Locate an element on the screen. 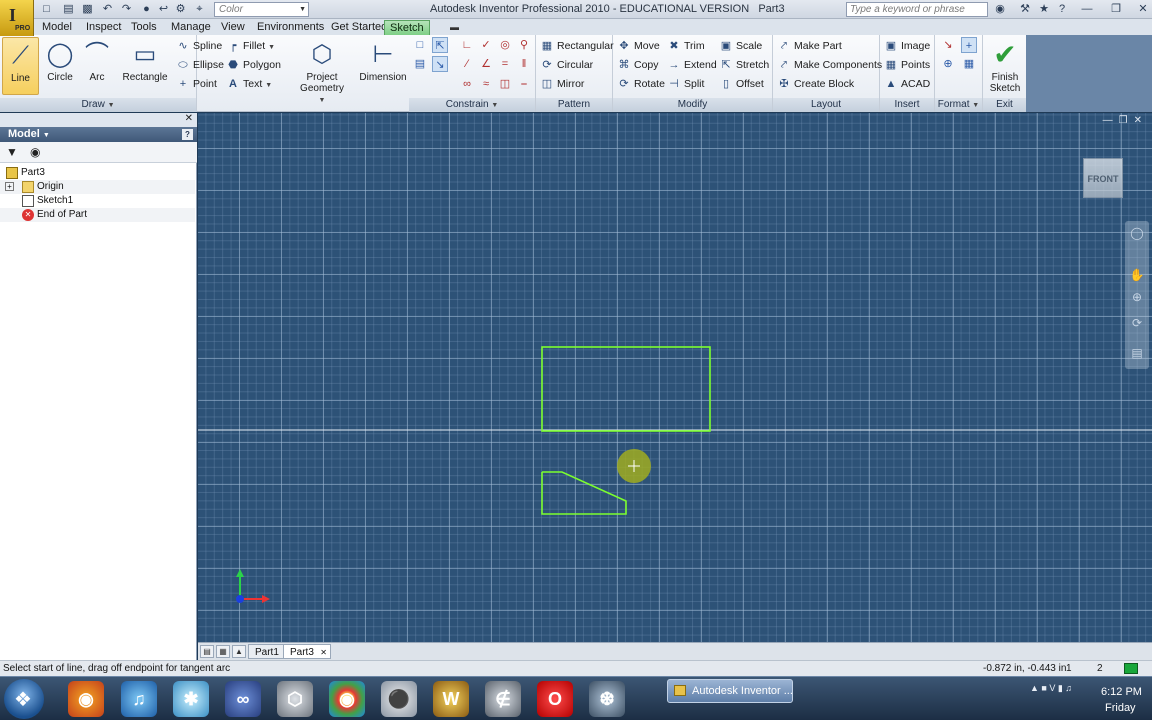 The height and width of the screenshot is (720, 1152). tab-get-started: Get Started is located at coordinates (359, 27).